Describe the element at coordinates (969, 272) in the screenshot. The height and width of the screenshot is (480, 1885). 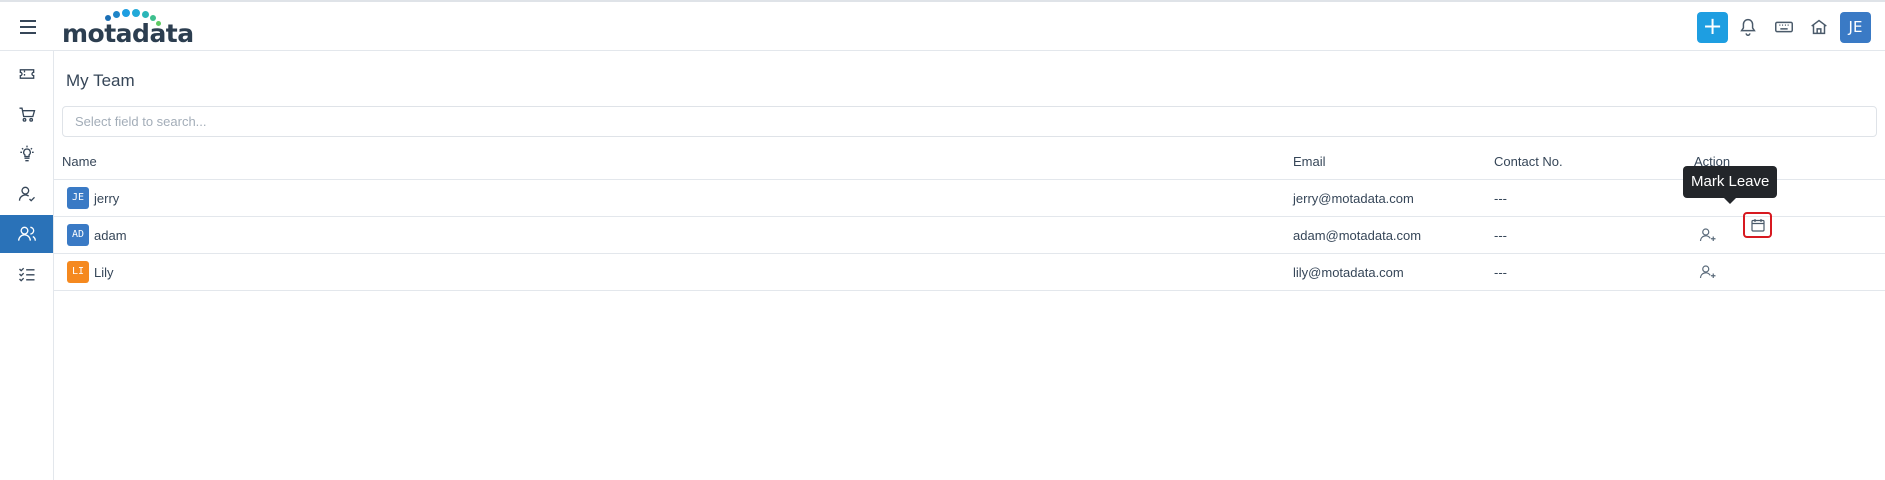
I see `table-row: LI Lily lily@motadata.com ---` at that location.